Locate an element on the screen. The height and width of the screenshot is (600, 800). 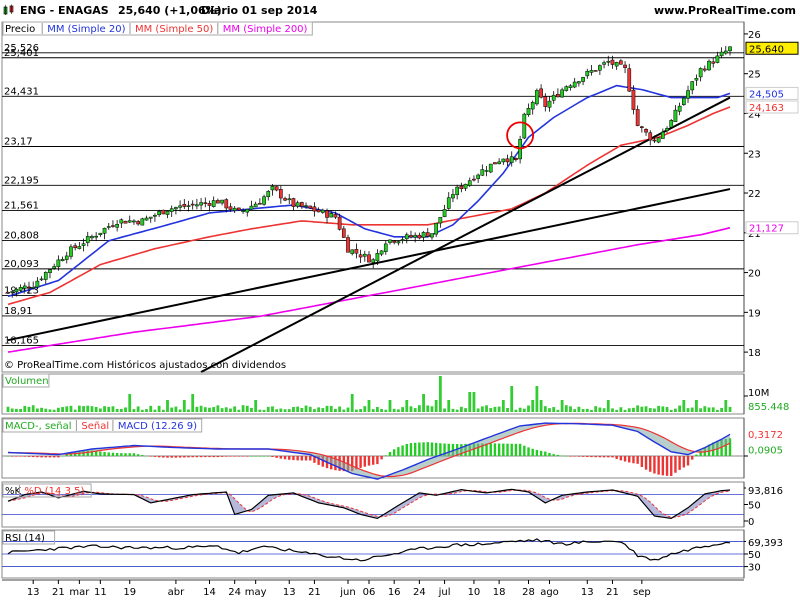
x-tick-label: 10 is located at coordinates (474, 592).